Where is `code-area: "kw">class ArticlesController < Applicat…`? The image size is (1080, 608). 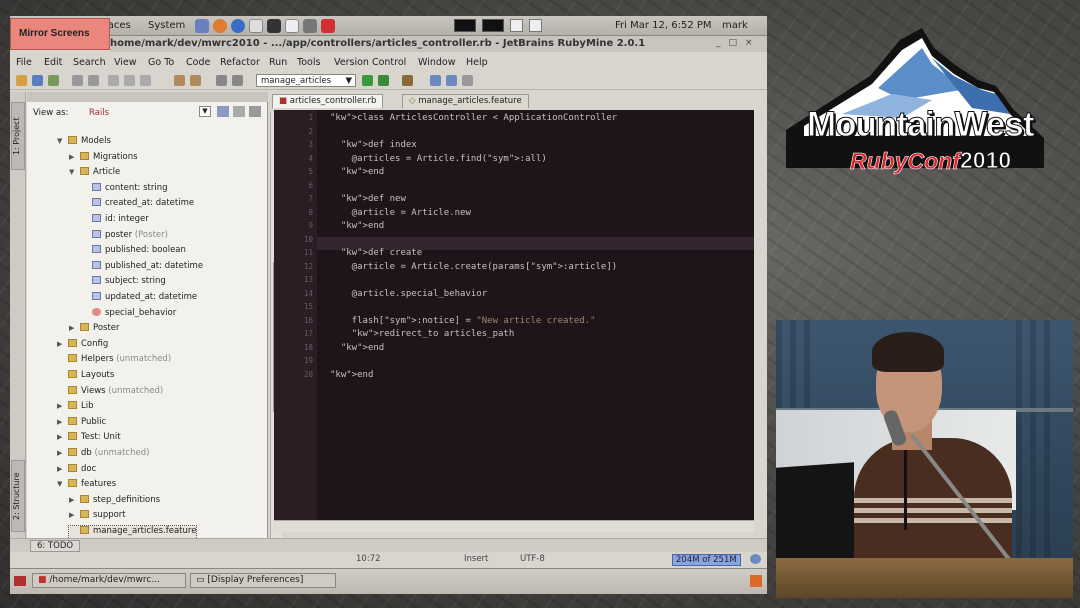
code-area: "kw">class ArticlesController < Applicat… is located at coordinates (473, 248).